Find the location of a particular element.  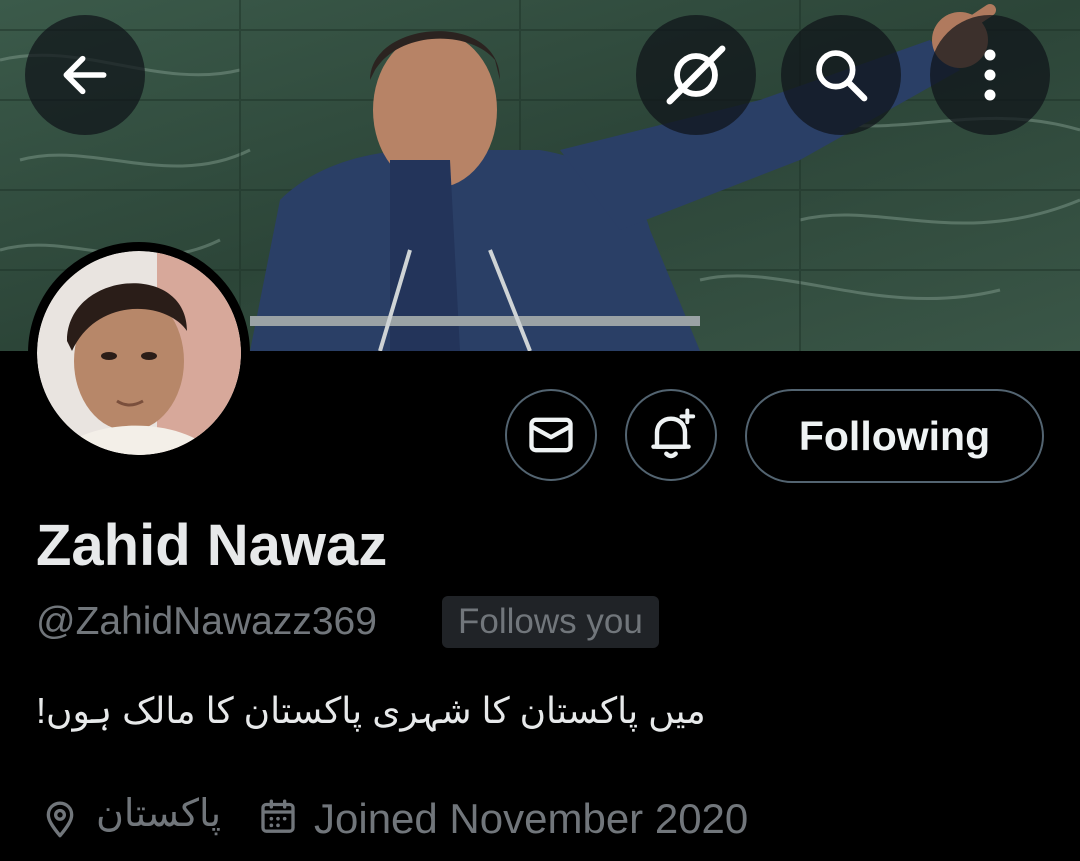

notifications-button is located at coordinates (671, 435).